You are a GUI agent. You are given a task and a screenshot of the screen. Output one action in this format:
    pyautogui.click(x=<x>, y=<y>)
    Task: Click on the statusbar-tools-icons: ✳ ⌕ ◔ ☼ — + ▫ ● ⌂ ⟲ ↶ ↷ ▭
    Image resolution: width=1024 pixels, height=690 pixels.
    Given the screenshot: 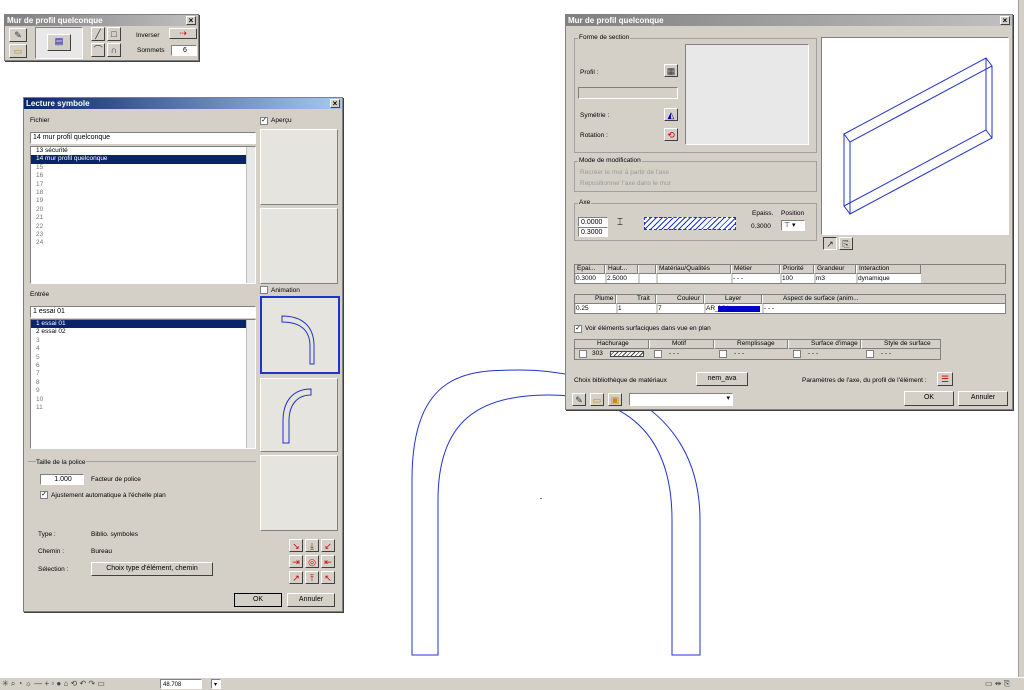 What is the action you would take?
    pyautogui.click(x=53, y=683)
    